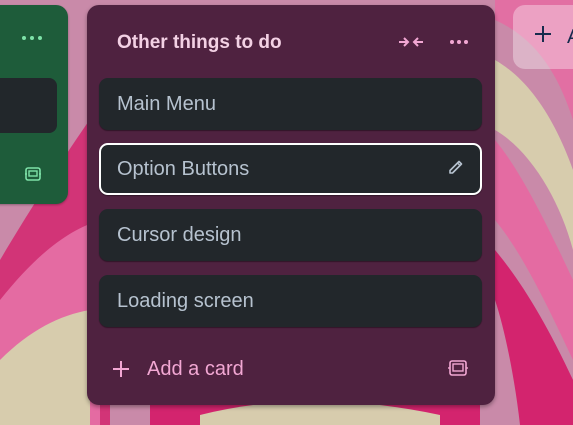 The height and width of the screenshot is (425, 573). I want to click on card-title: Main Menu, so click(166, 104).